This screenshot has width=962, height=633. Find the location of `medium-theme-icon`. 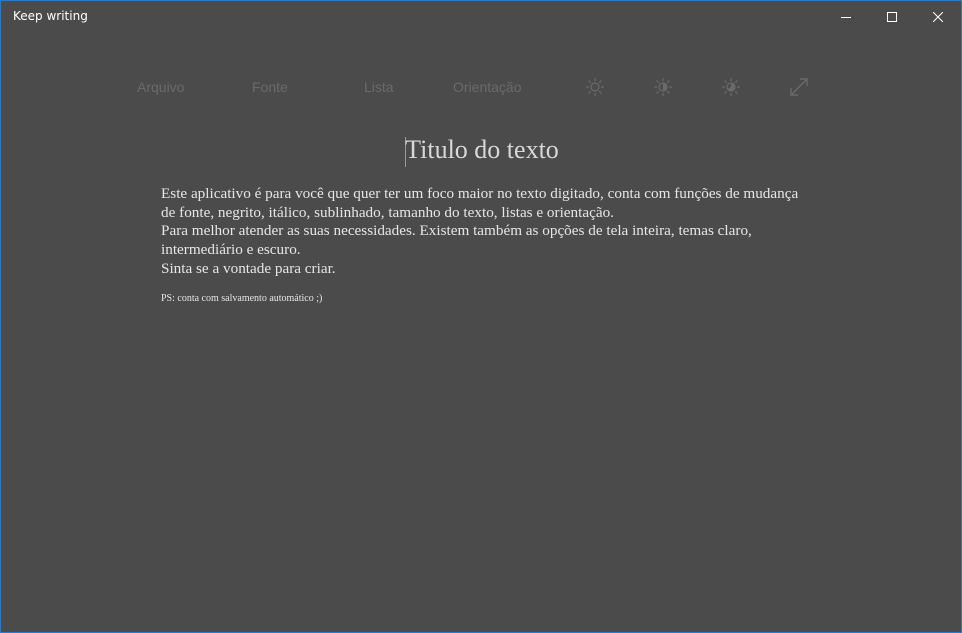

medium-theme-icon is located at coordinates (663, 87).